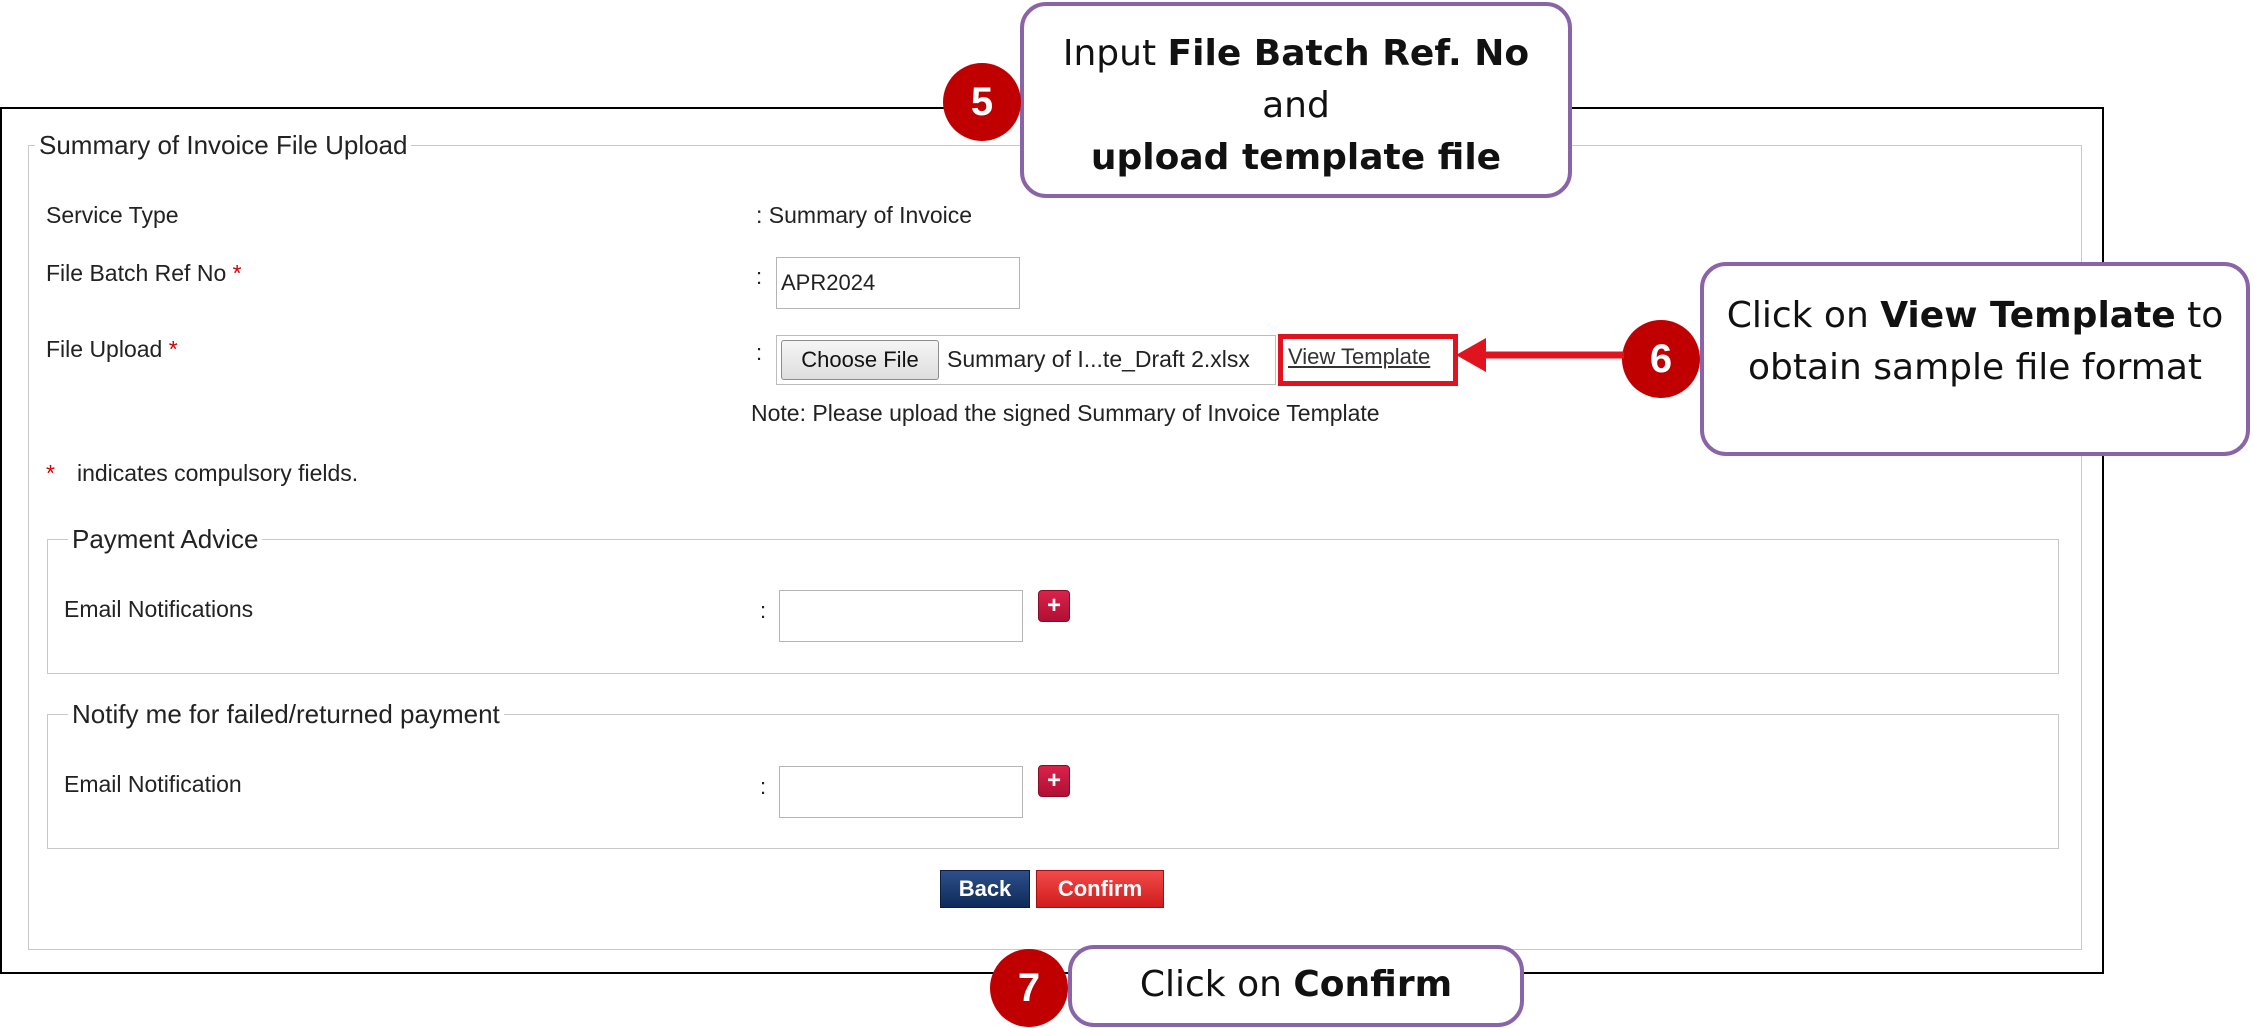  Describe the element at coordinates (763, 610) in the screenshot. I see `payment-email-colon: :` at that location.